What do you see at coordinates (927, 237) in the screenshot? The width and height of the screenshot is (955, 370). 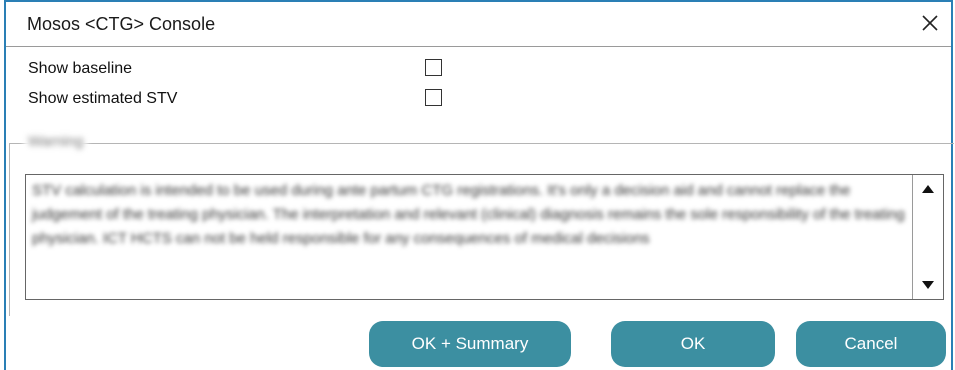 I see `vertical-scrollbar` at bounding box center [927, 237].